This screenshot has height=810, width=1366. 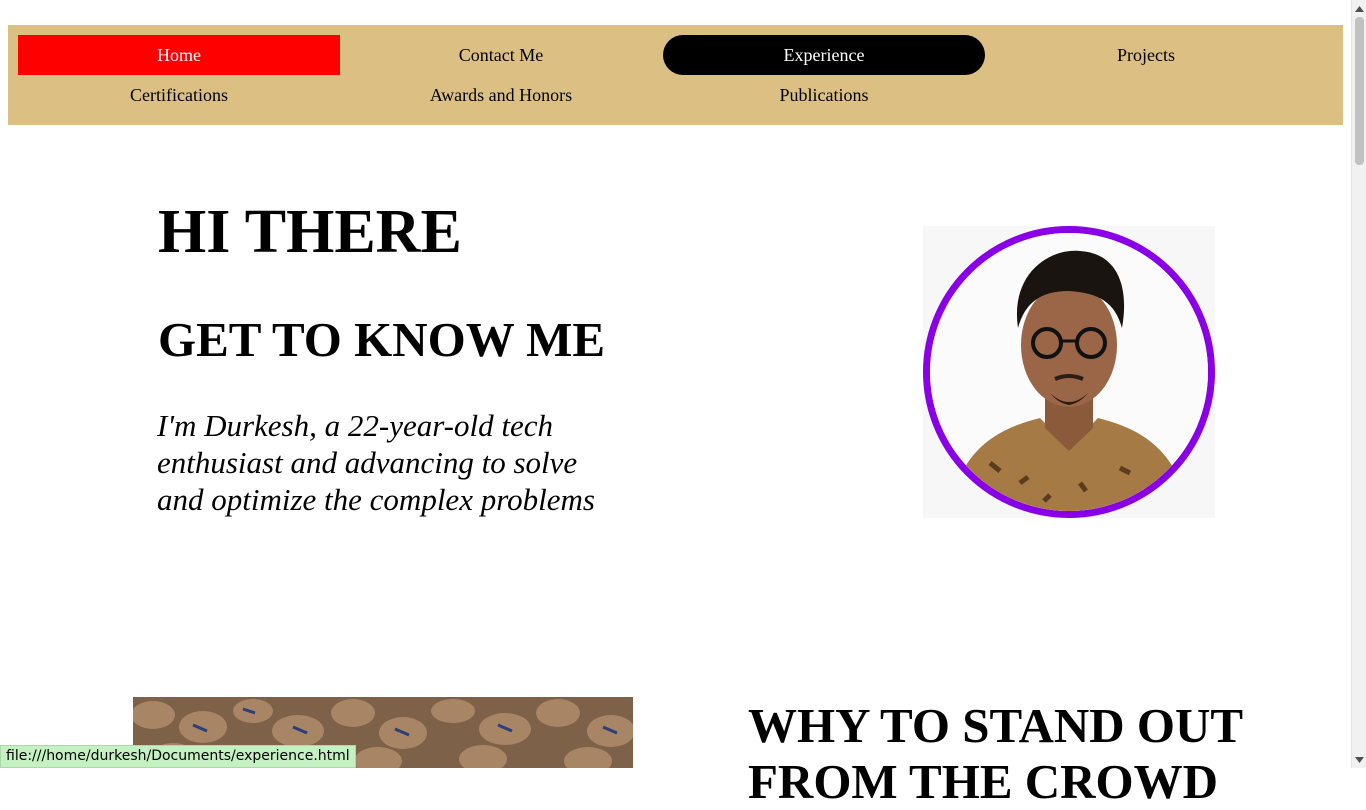 I want to click on scrollbar-thumb, so click(x=1359, y=91).